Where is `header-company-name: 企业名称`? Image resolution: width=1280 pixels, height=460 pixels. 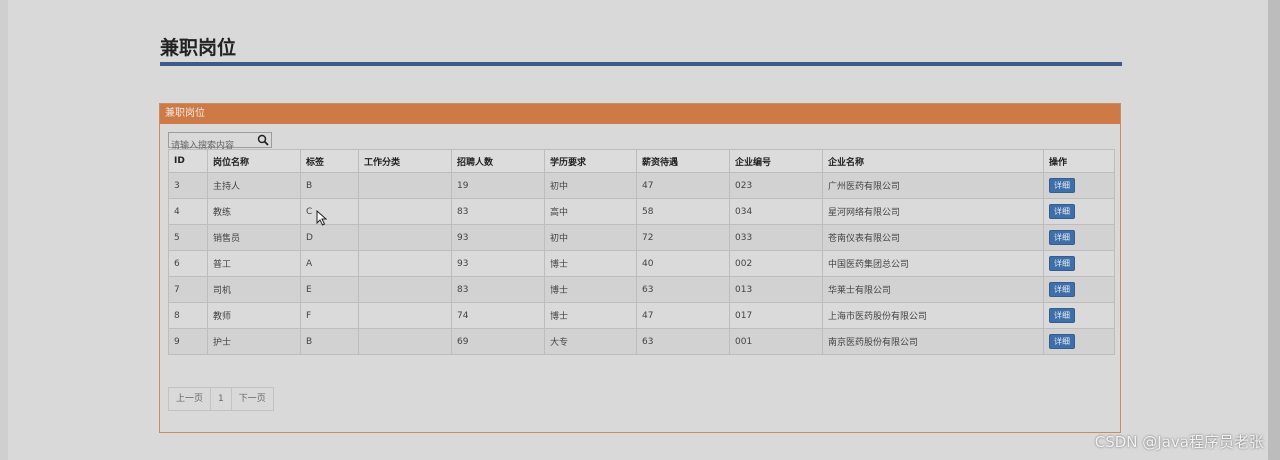 header-company-name: 企业名称 is located at coordinates (933, 161).